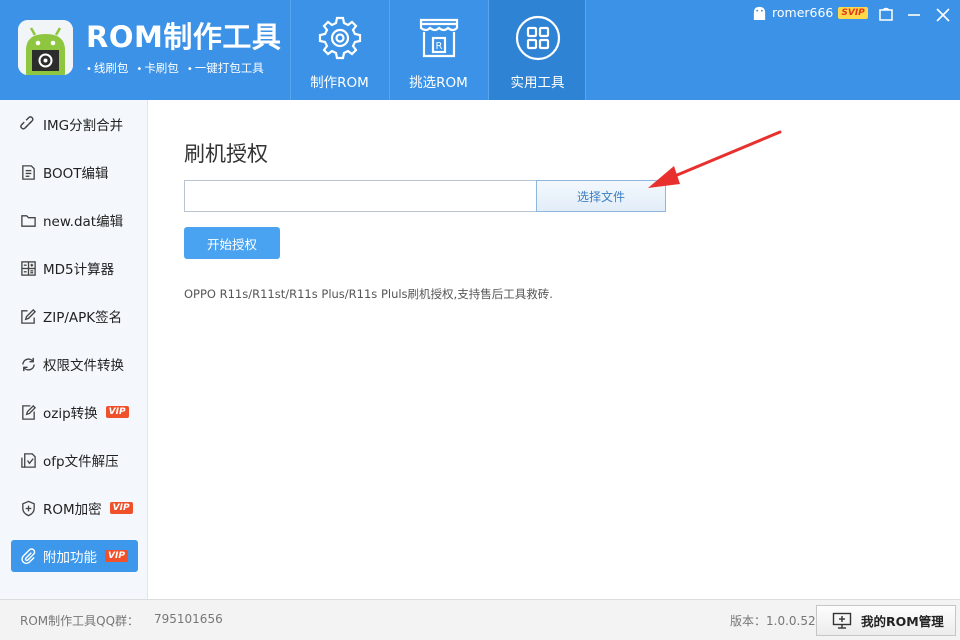 This screenshot has height=640, width=960. I want to click on sidebar-item-permission-convert: 权限文件转换, so click(74, 364).